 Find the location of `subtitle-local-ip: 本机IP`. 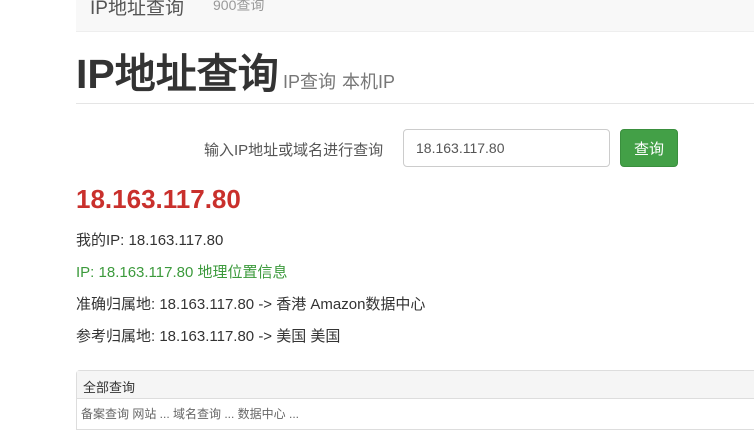

subtitle-local-ip: 本机IP is located at coordinates (369, 82).